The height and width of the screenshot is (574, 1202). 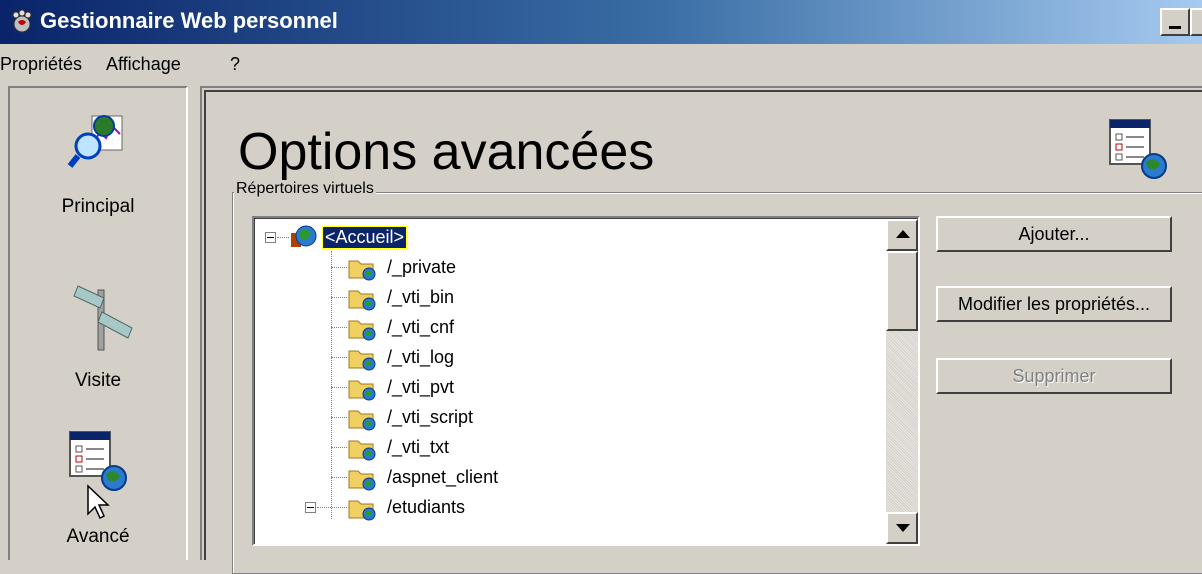 I want to click on group-label: Répertoires virtuels, so click(x=305, y=189).